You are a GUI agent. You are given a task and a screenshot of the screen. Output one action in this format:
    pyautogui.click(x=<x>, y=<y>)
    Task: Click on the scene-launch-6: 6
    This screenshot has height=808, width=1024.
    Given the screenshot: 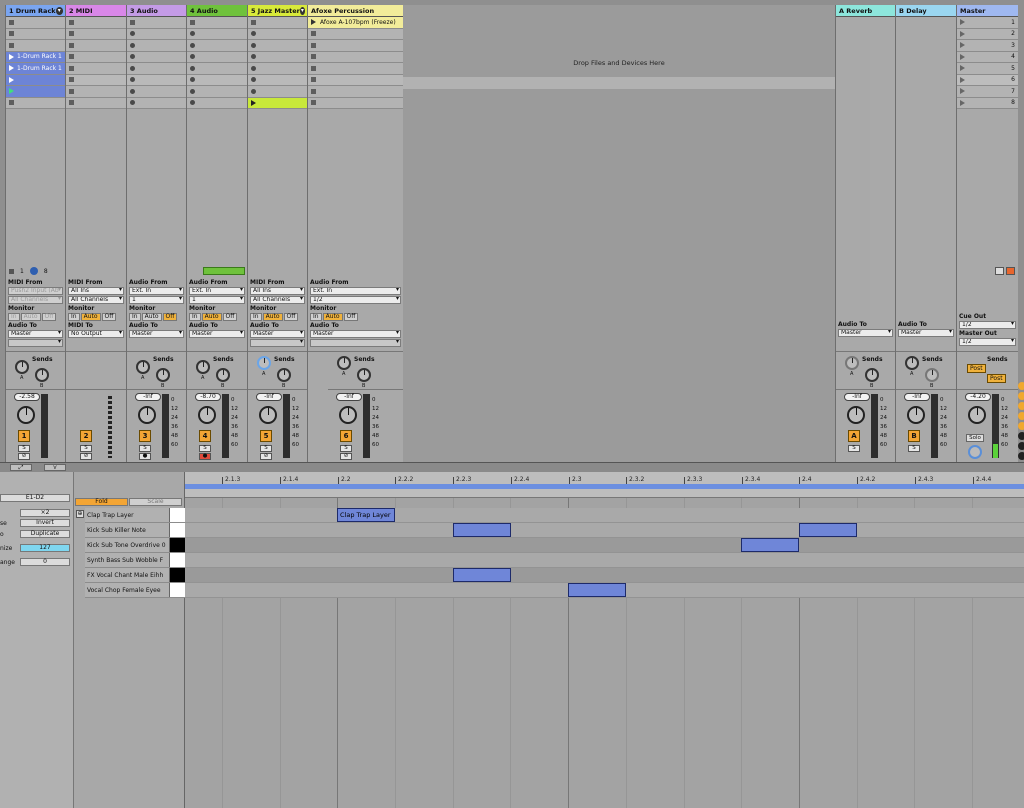 What is the action you would take?
    pyautogui.click(x=987, y=80)
    